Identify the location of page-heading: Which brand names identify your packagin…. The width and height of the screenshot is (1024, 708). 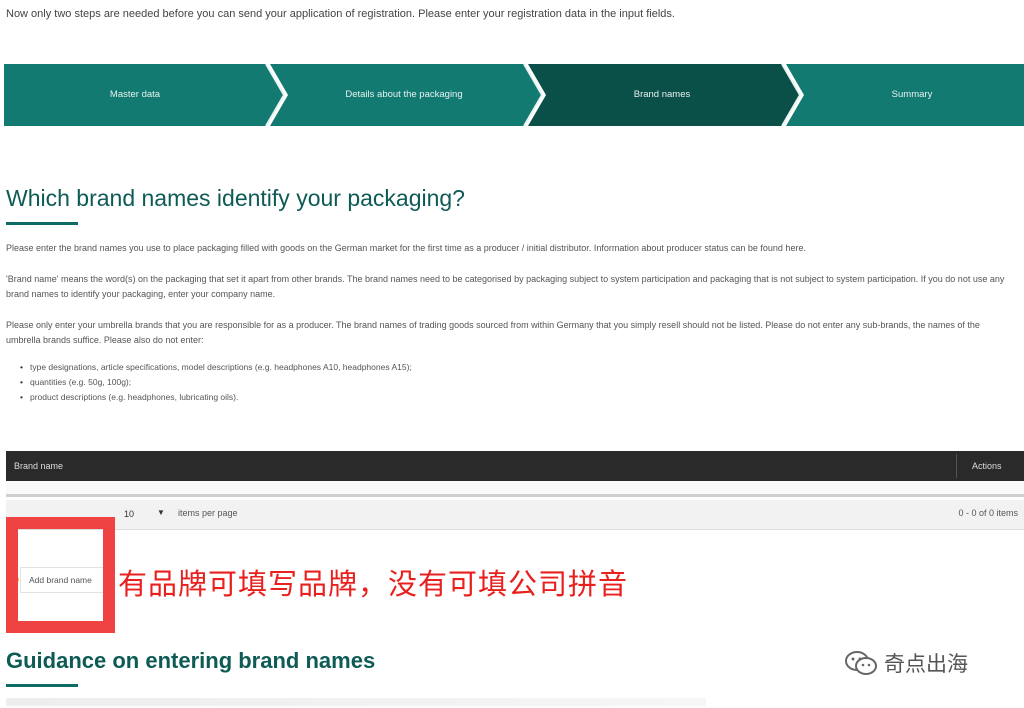
(235, 198).